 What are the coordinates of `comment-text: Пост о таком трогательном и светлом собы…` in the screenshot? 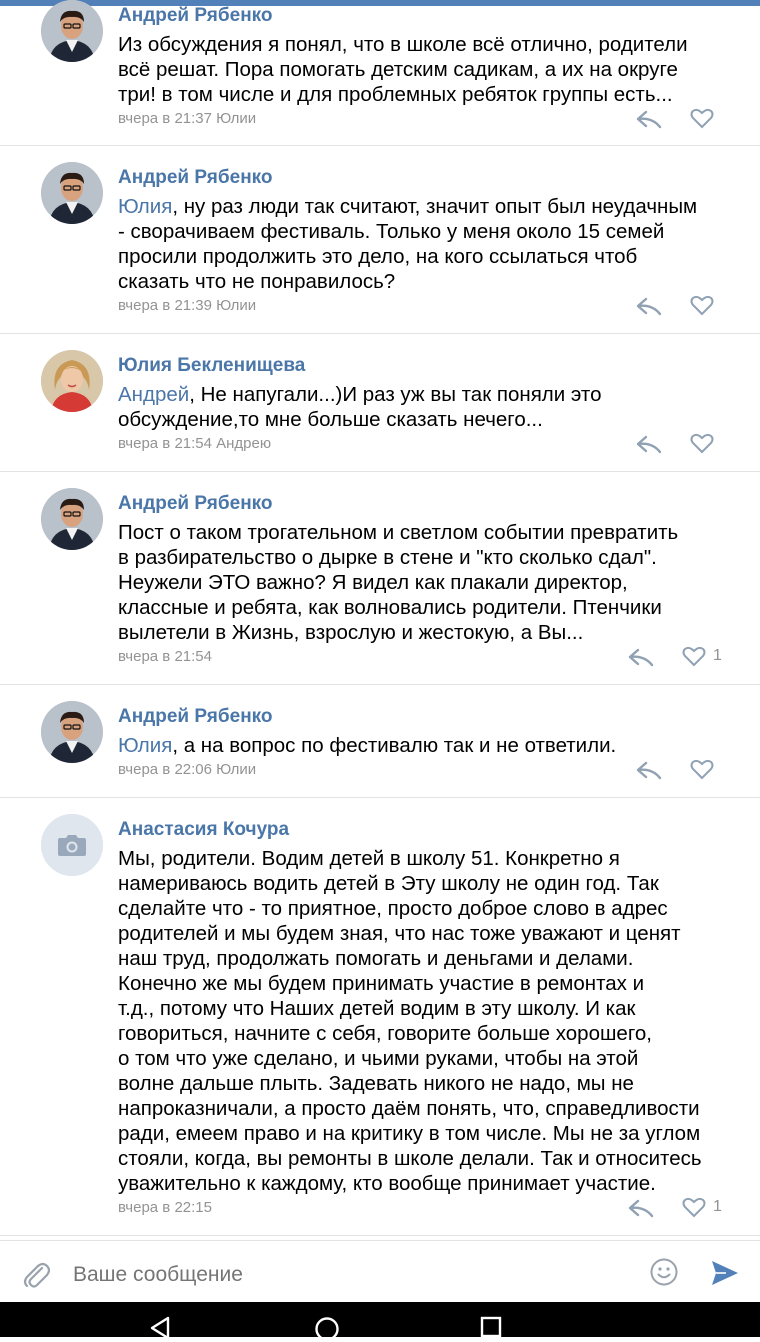 It's located at (398, 582).